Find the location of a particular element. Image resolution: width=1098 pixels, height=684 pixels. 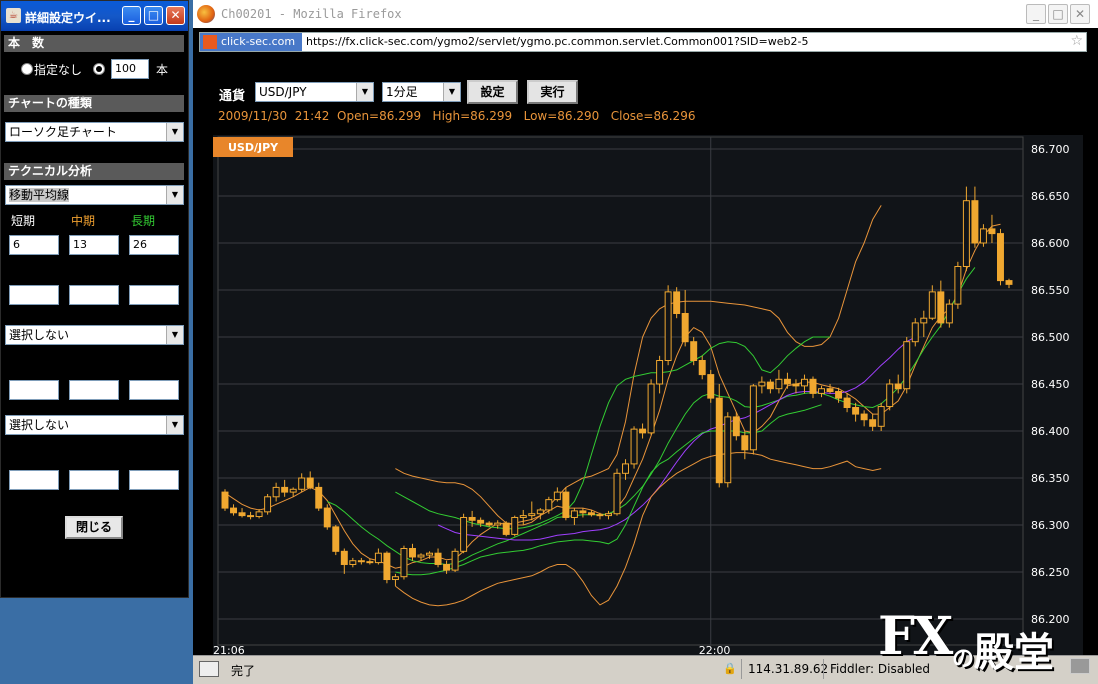

run-button: 実行 is located at coordinates (552, 92).